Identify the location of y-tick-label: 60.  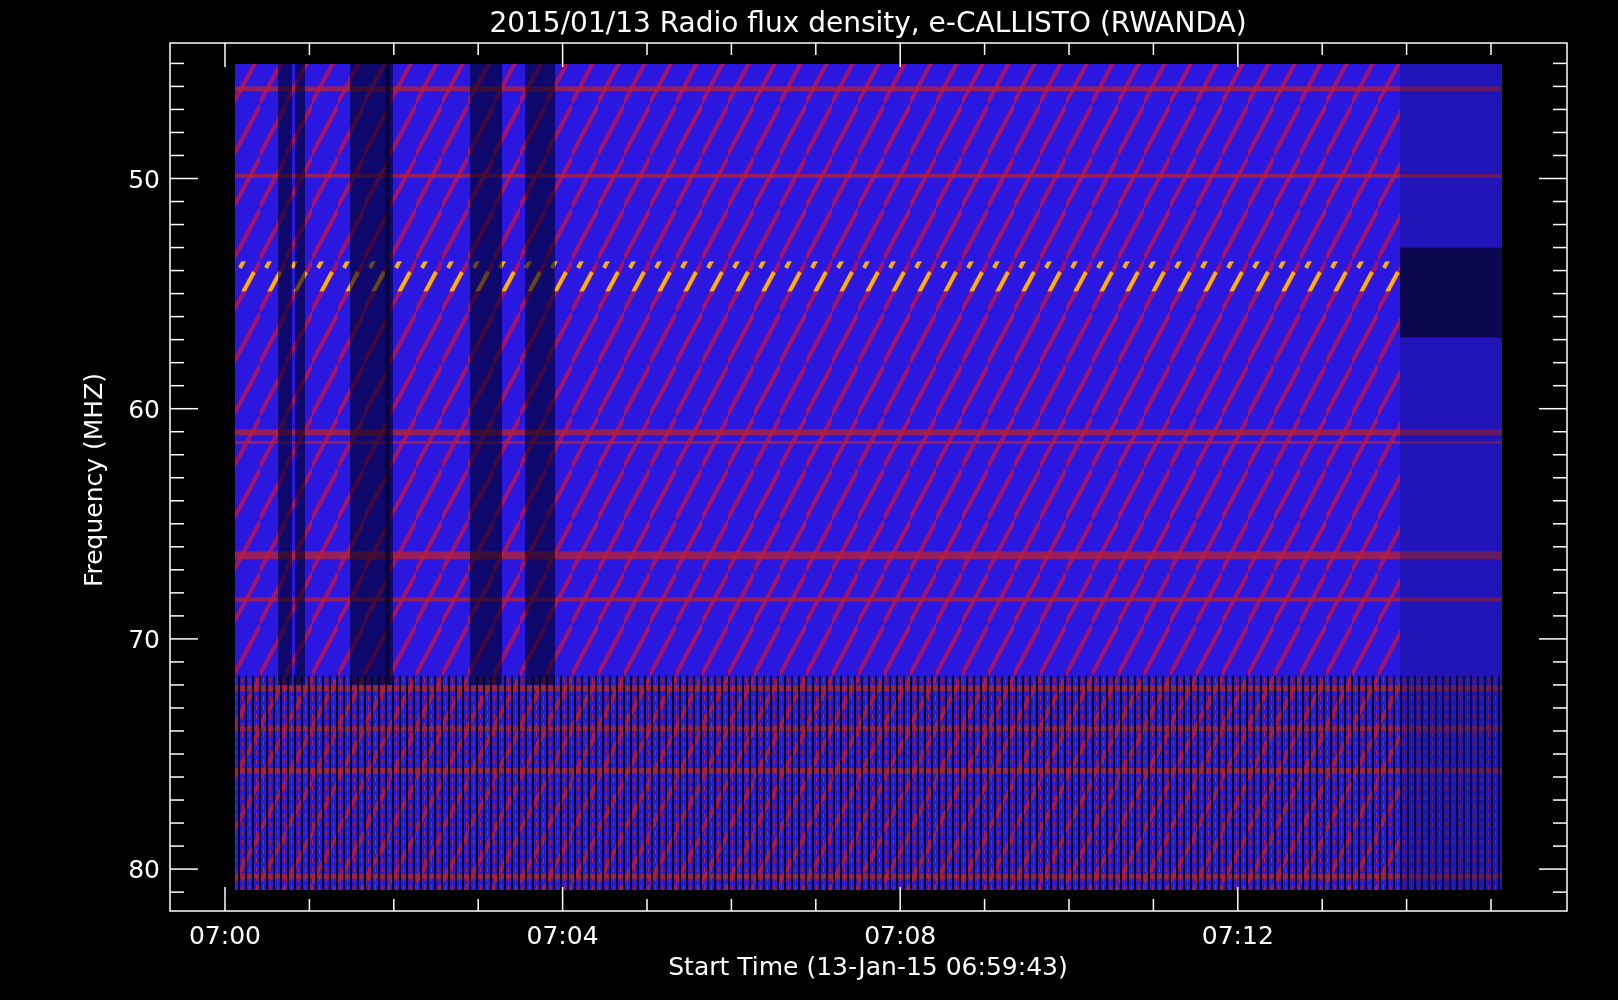
(144, 409).